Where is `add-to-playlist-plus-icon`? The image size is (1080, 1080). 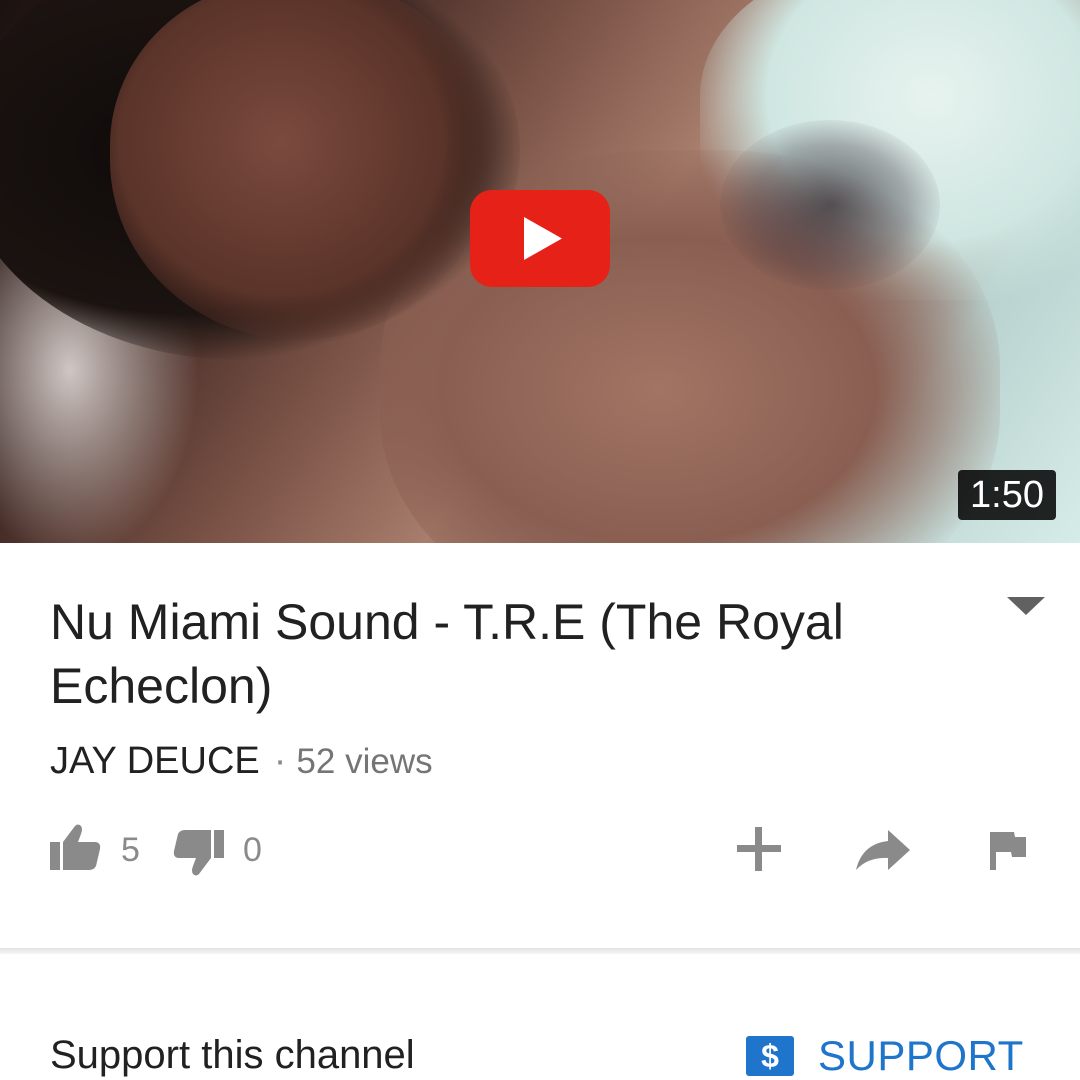 add-to-playlist-plus-icon is located at coordinates (759, 849).